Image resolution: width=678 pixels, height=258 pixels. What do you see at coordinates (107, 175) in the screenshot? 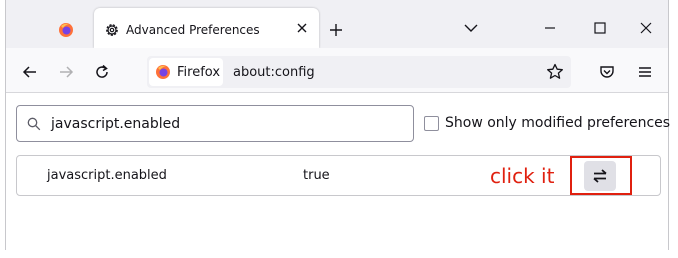
I see `preference-name: javascript.enabled` at bounding box center [107, 175].